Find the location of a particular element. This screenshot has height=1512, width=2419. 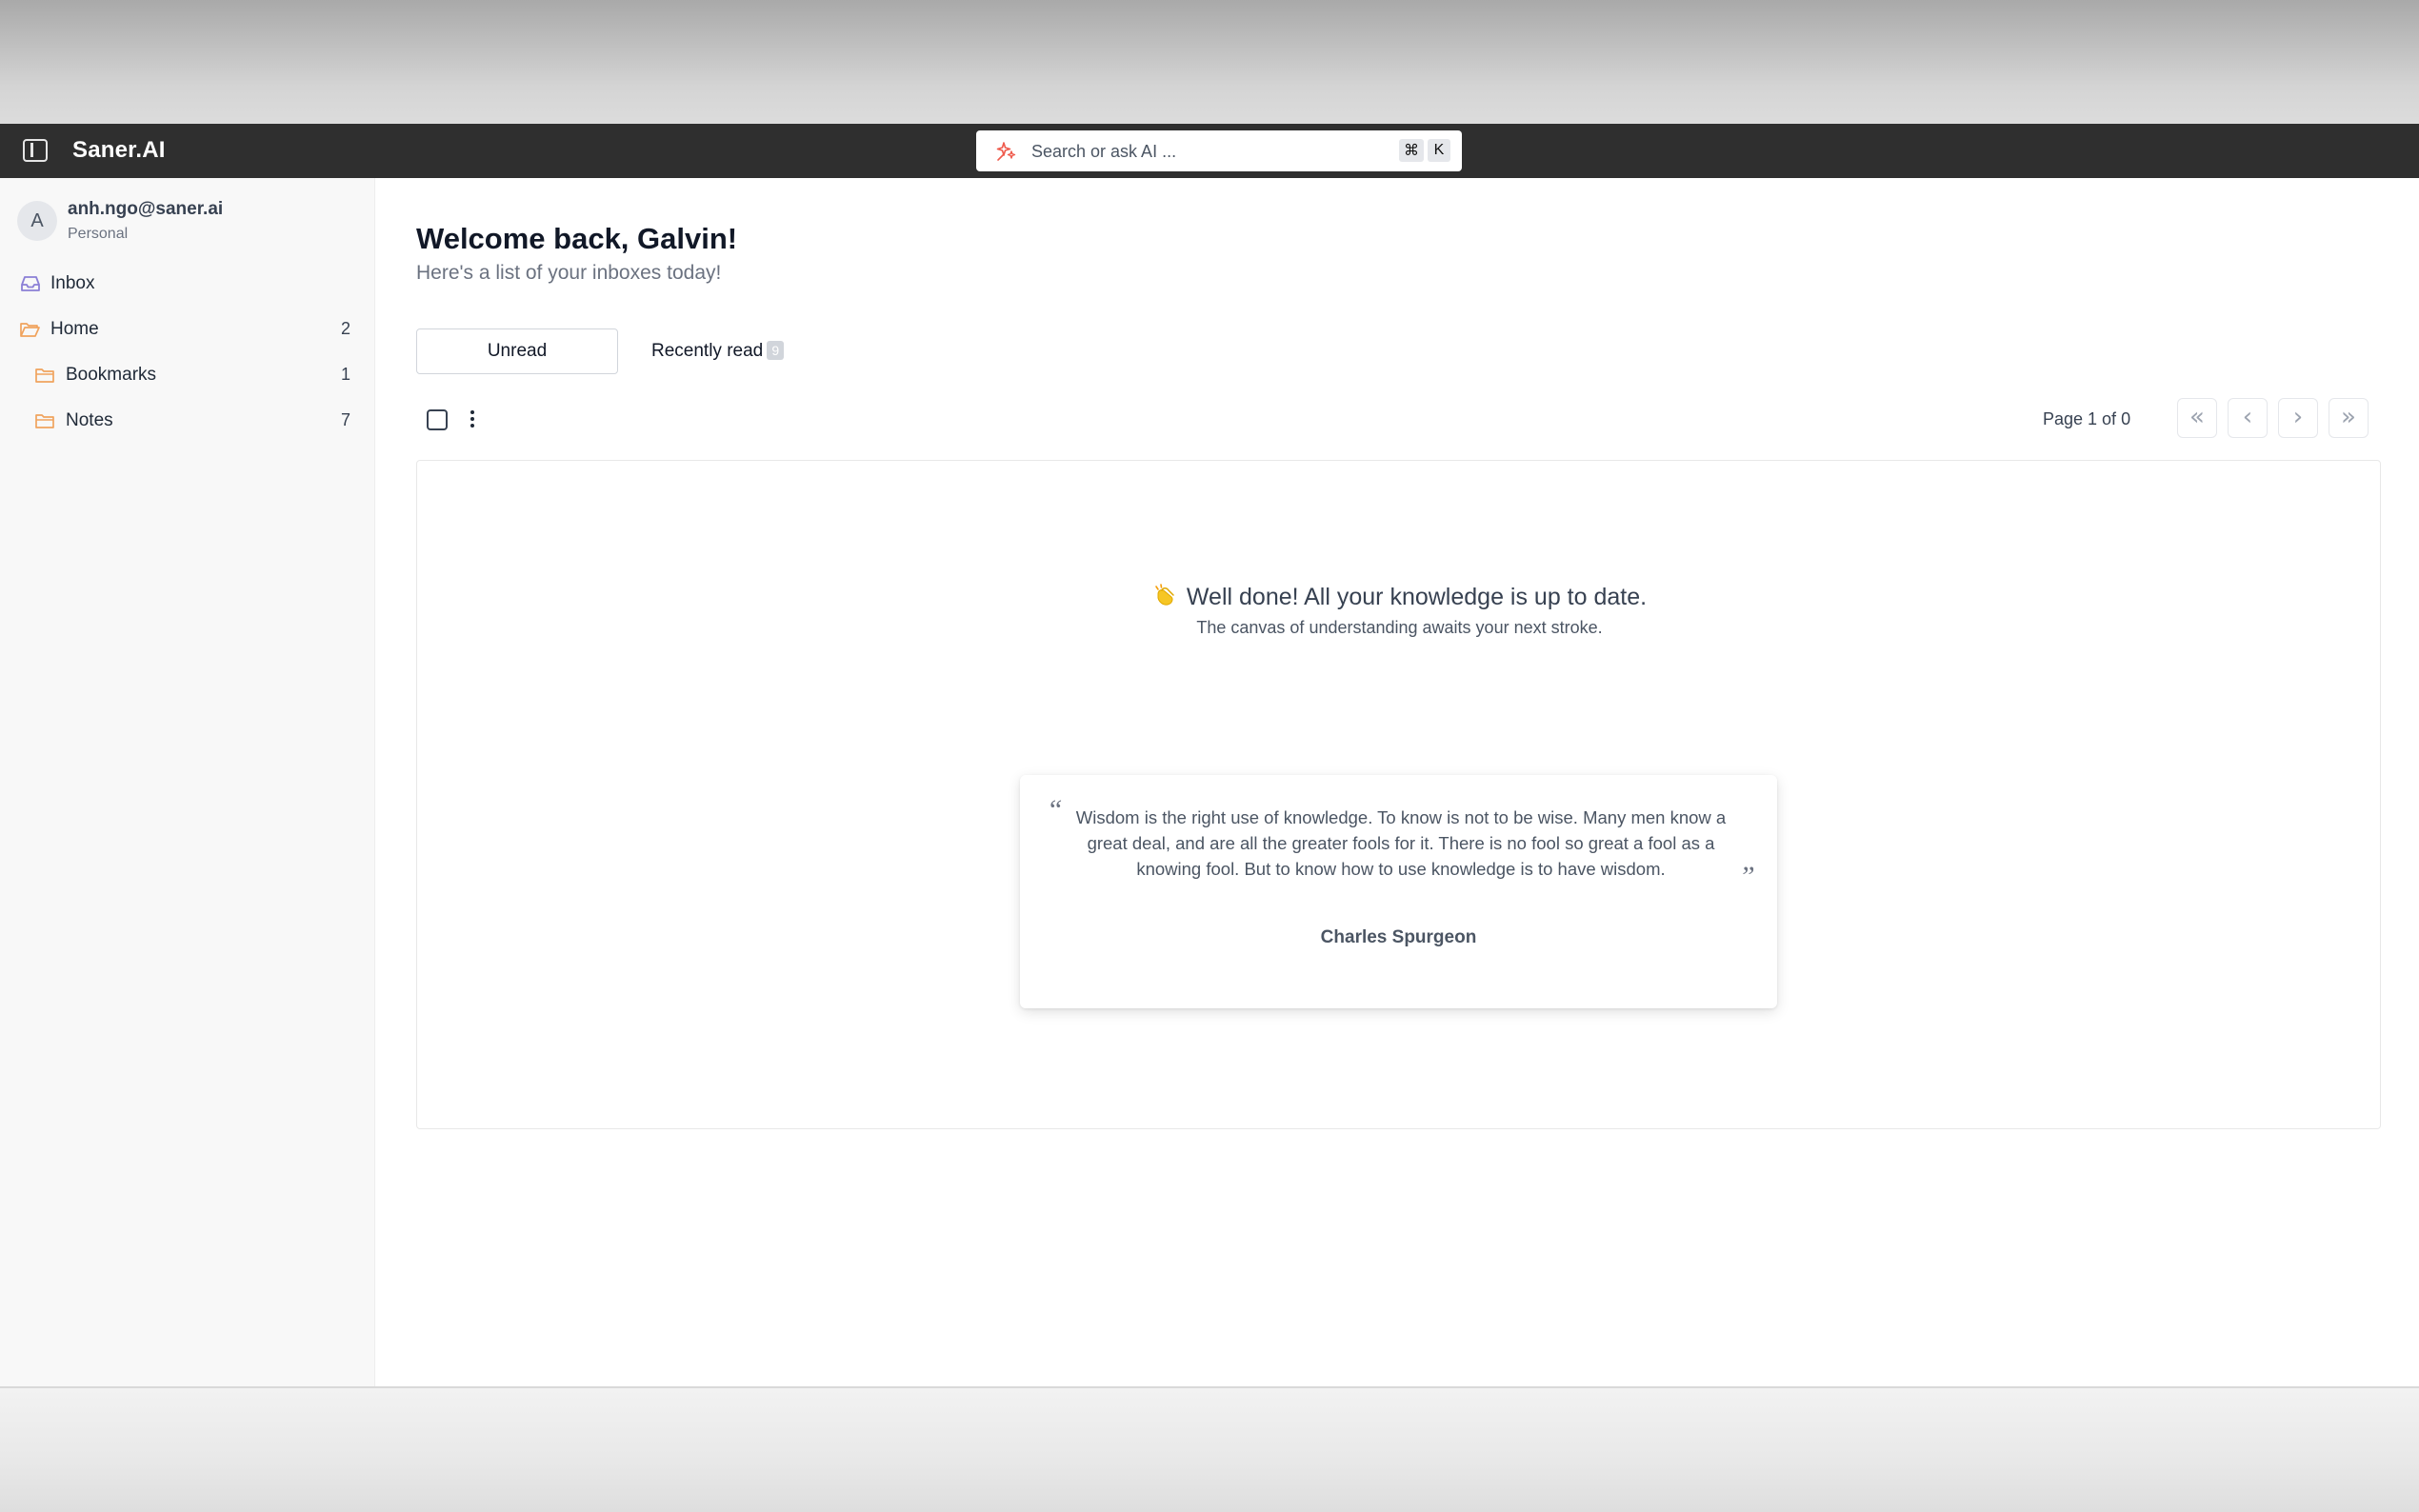

sidebar-item-bookmarks: Bookmarks 1 is located at coordinates (187, 375).